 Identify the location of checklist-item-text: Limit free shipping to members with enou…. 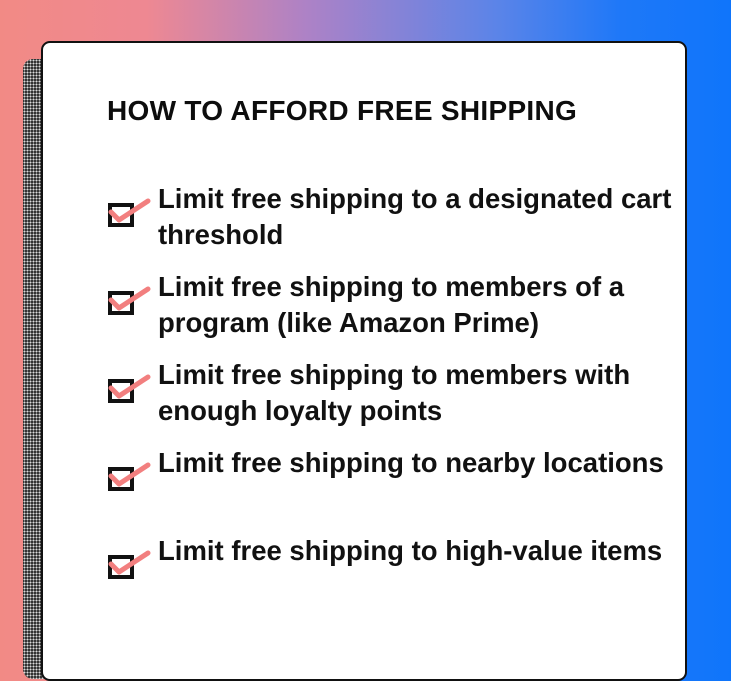
(394, 392).